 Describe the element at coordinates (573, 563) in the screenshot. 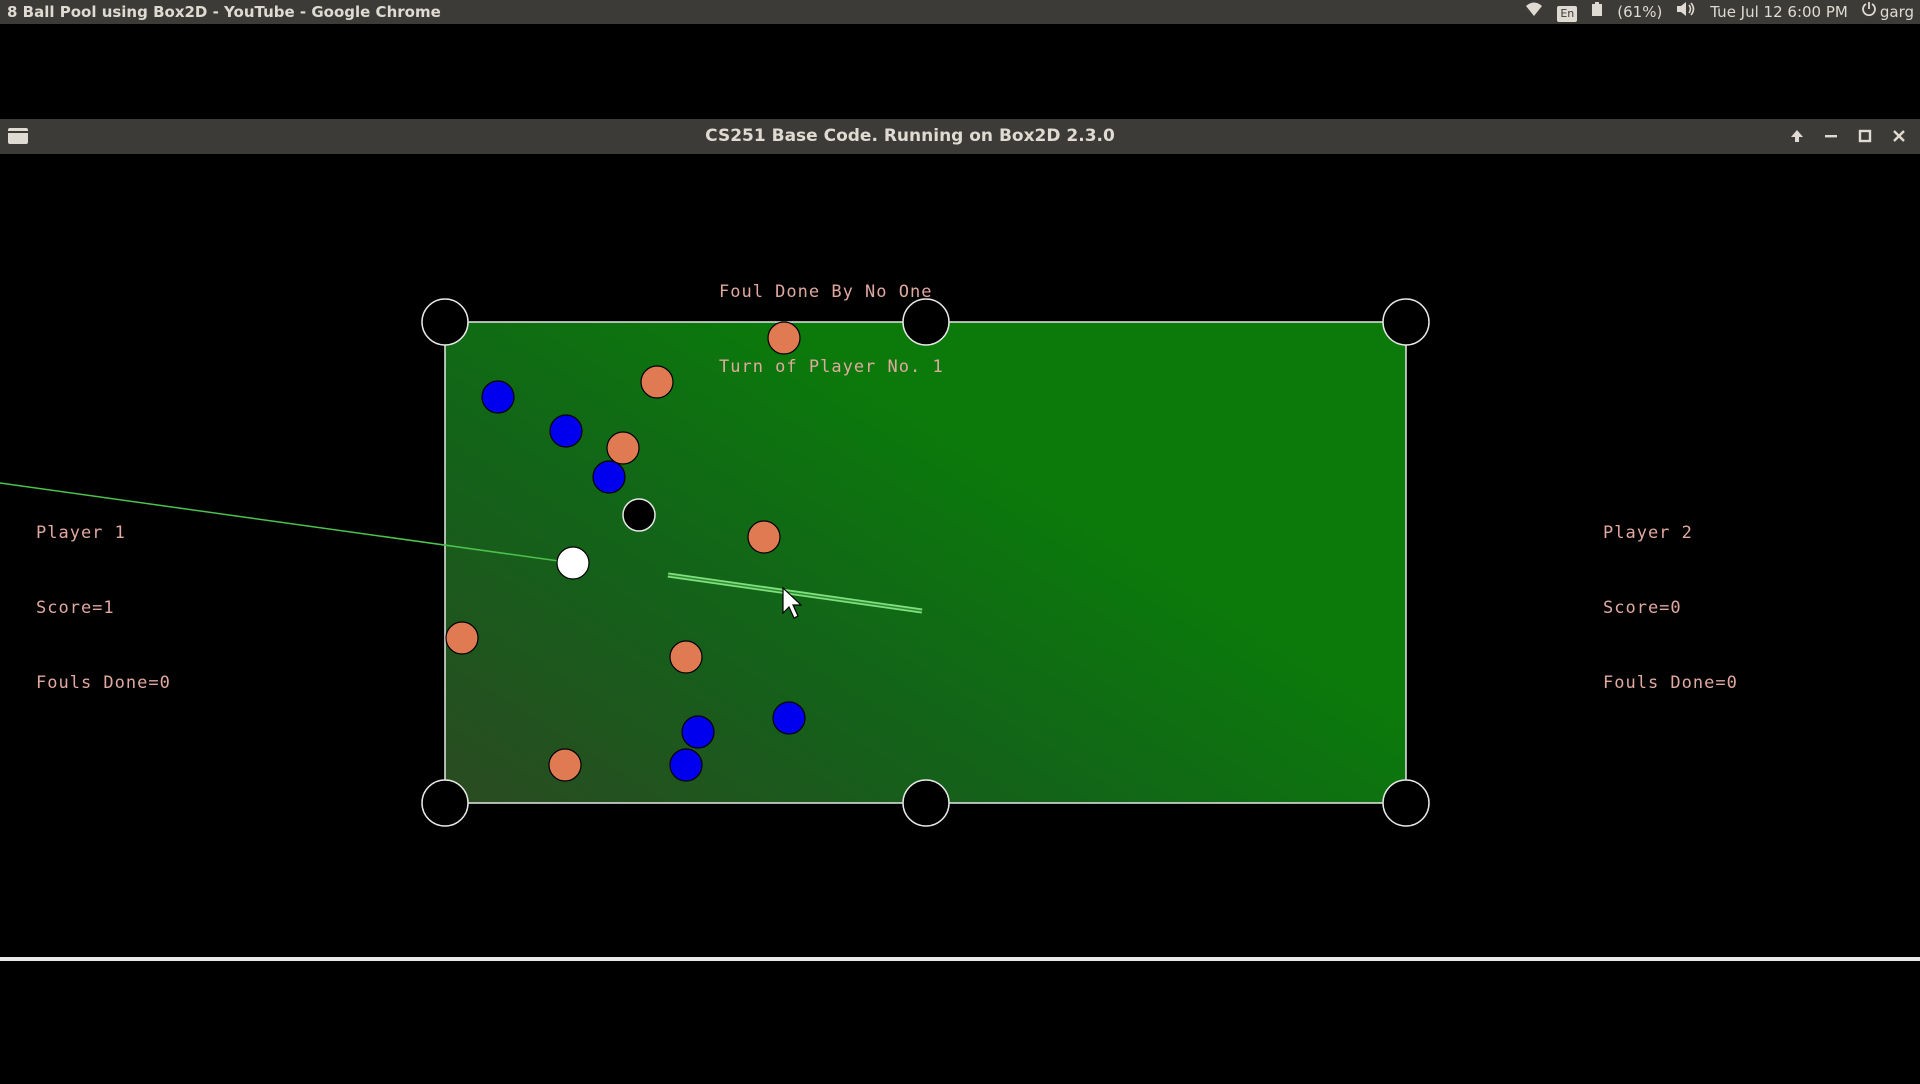

I see `cue-ball` at that location.